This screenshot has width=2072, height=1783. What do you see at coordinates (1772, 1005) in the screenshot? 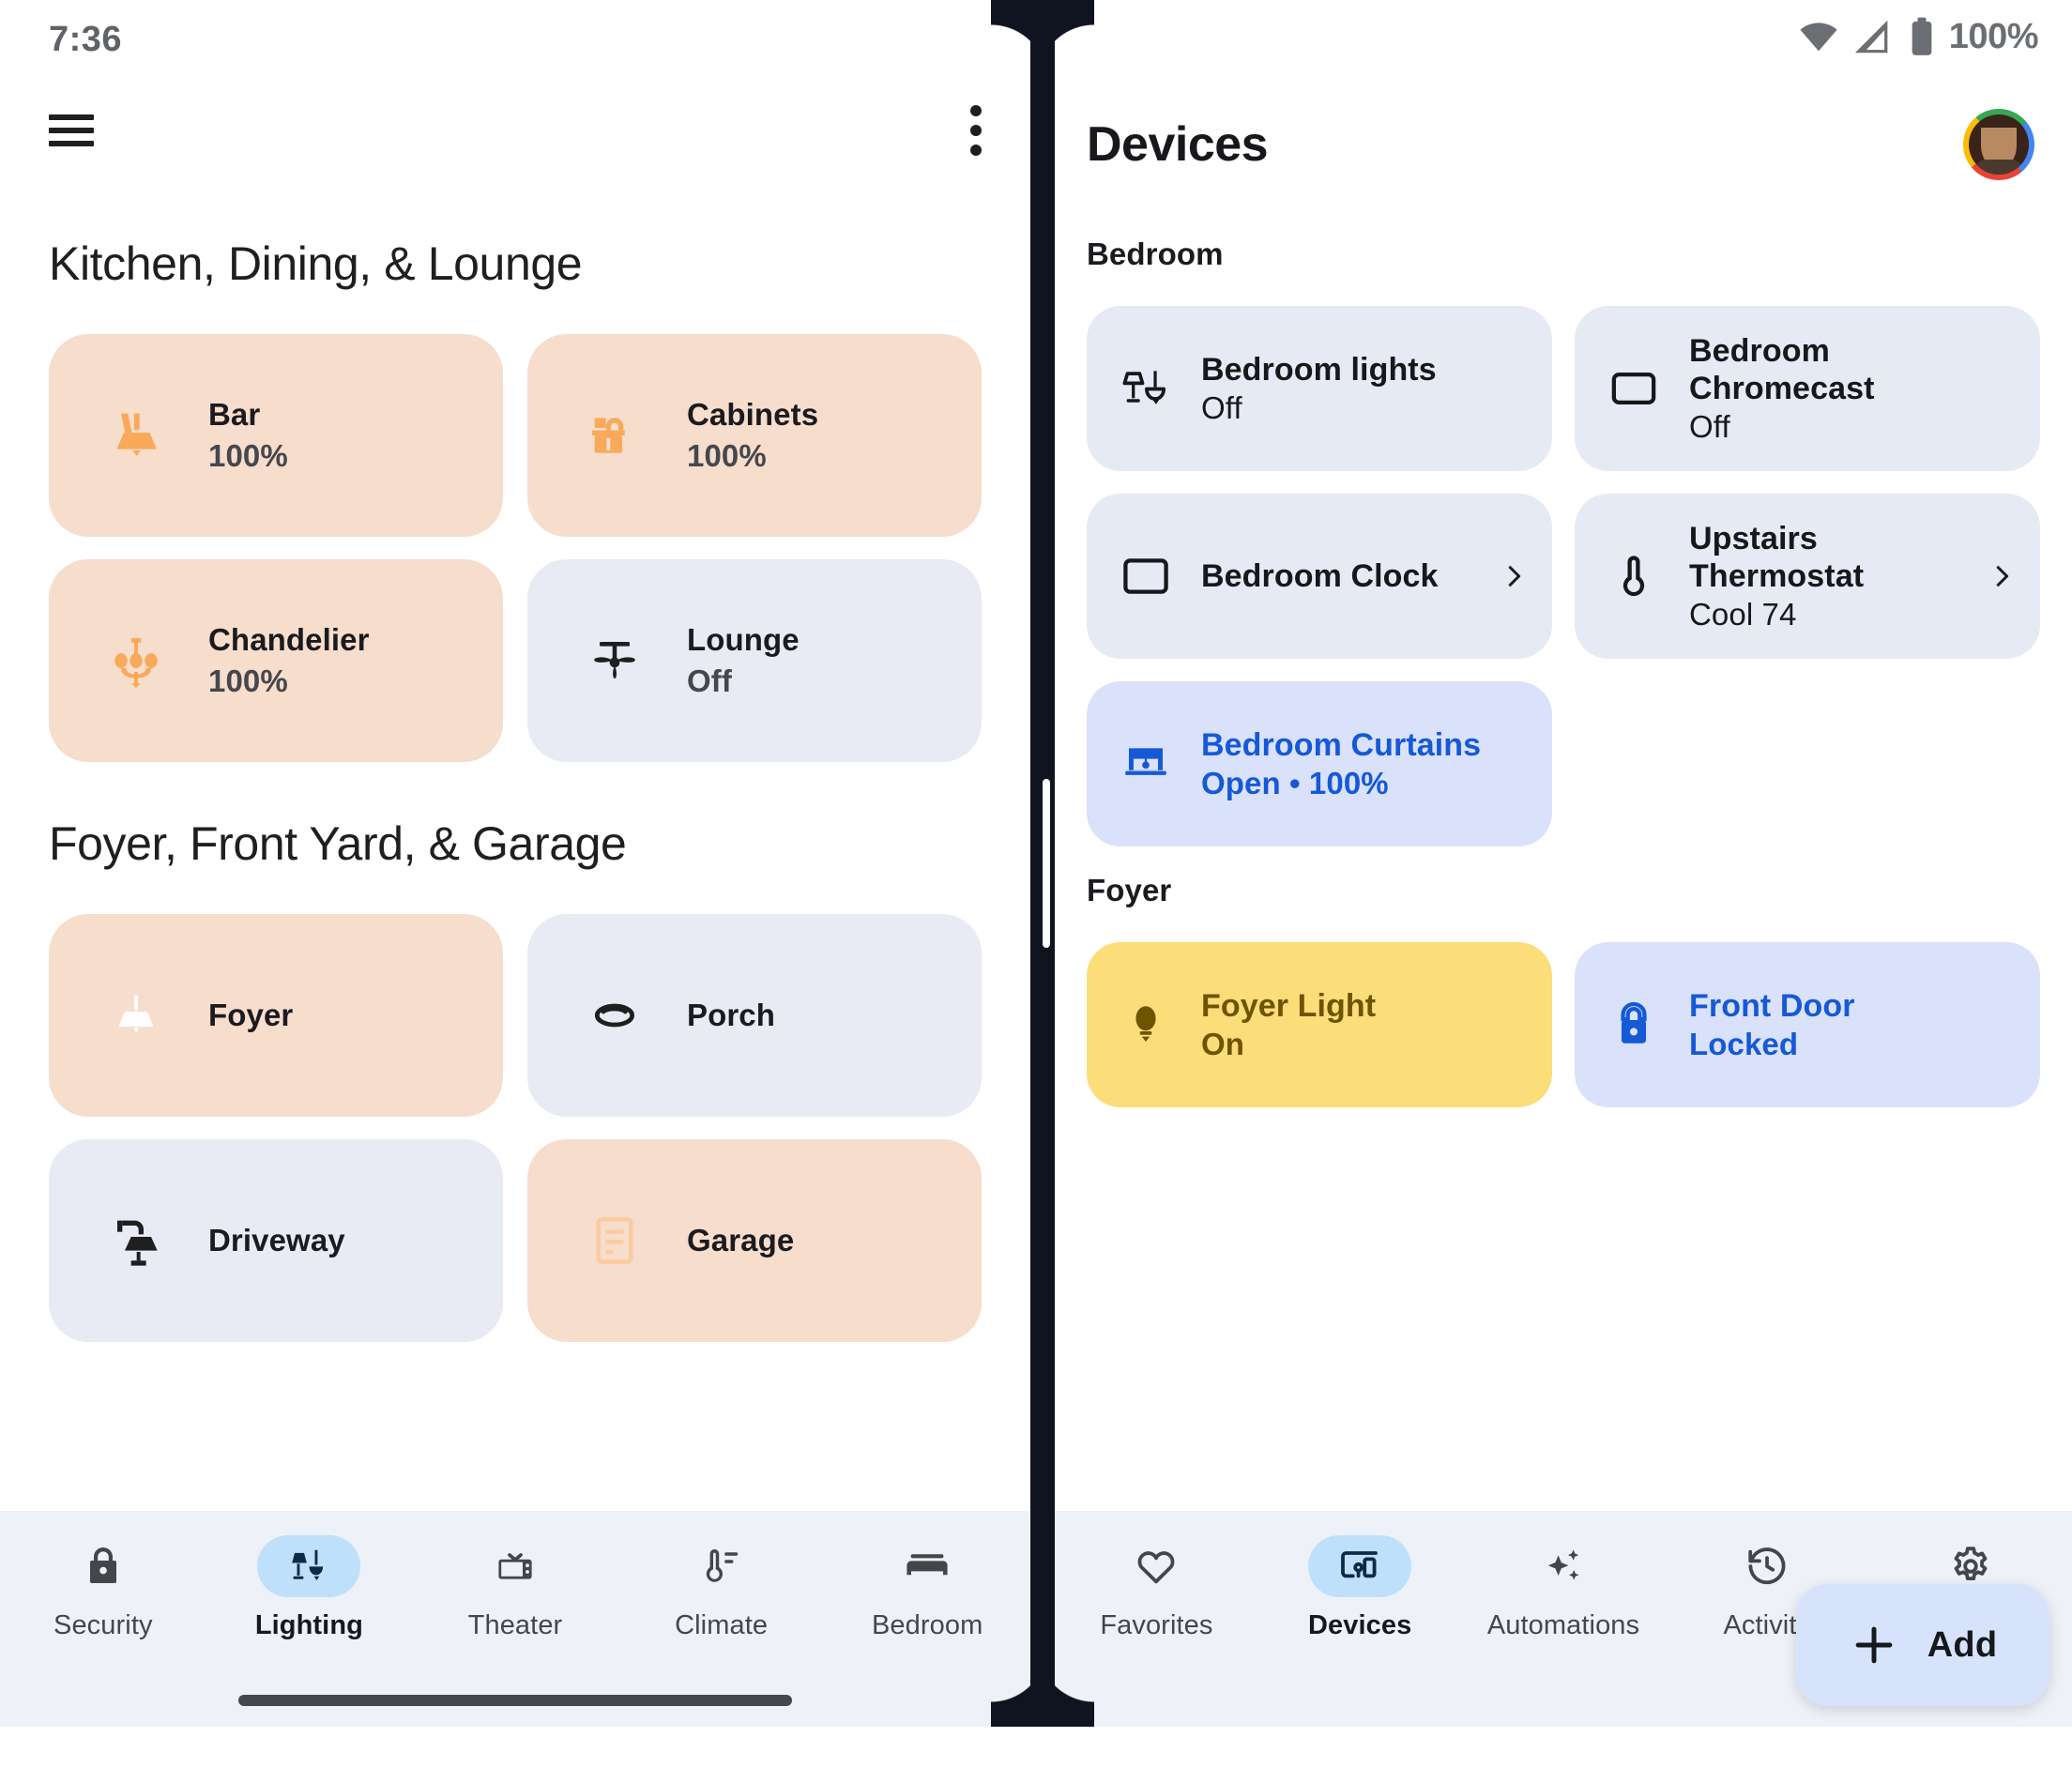
I see `device-name: Front Door` at bounding box center [1772, 1005].